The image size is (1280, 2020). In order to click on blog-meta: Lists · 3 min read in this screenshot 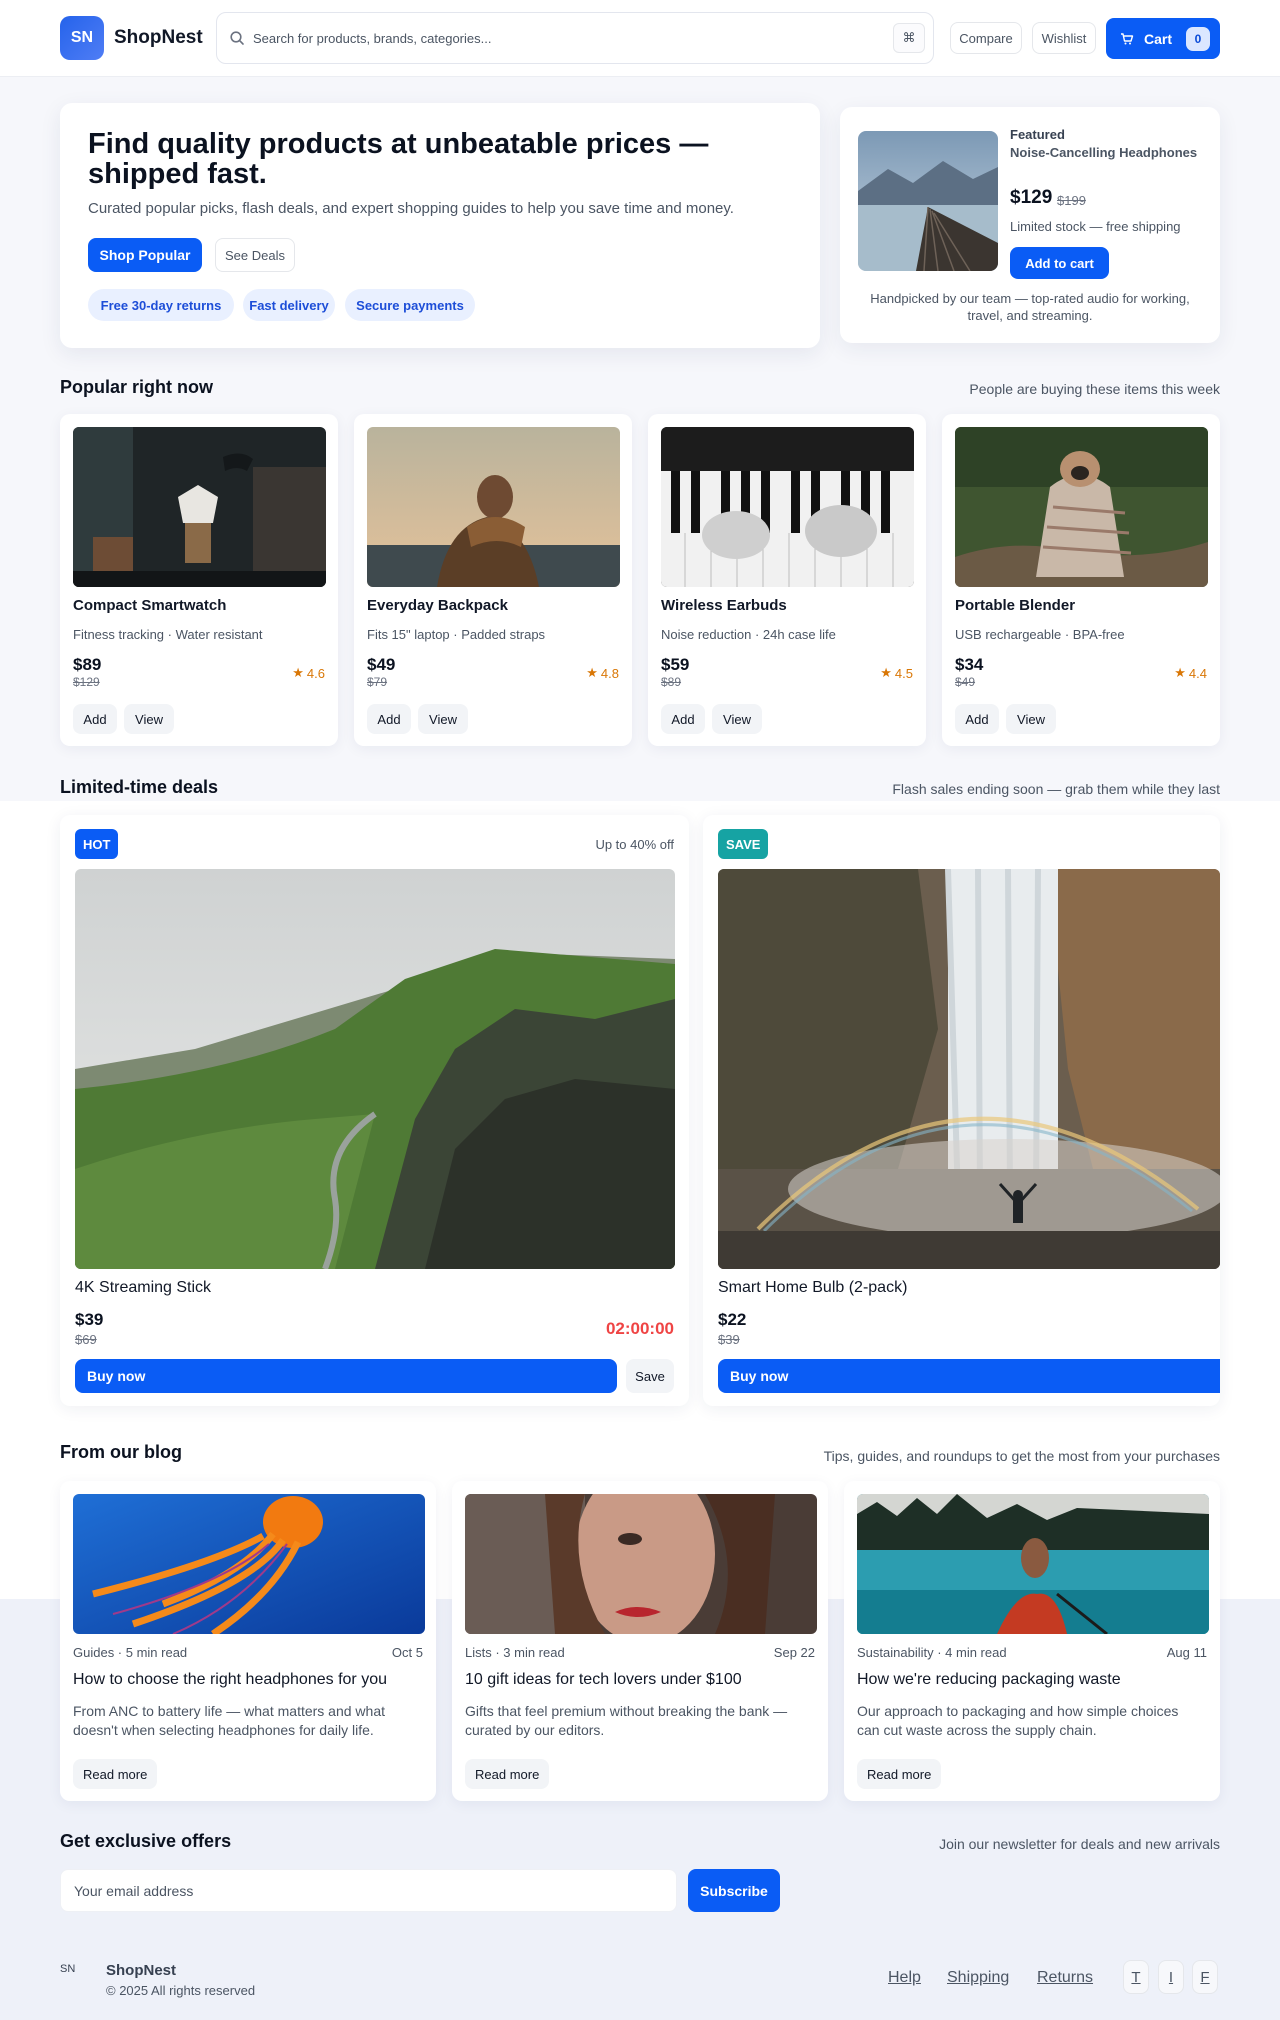, I will do `click(515, 1652)`.